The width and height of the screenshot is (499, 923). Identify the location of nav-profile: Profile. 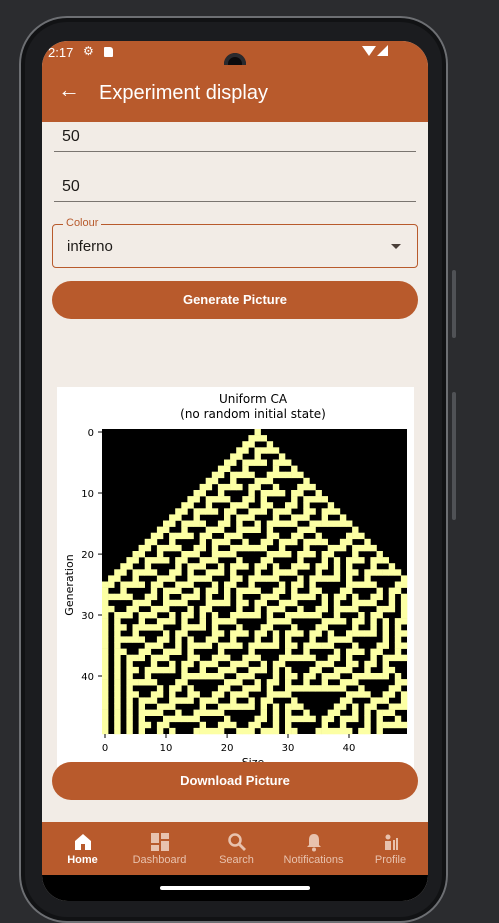
(390, 848).